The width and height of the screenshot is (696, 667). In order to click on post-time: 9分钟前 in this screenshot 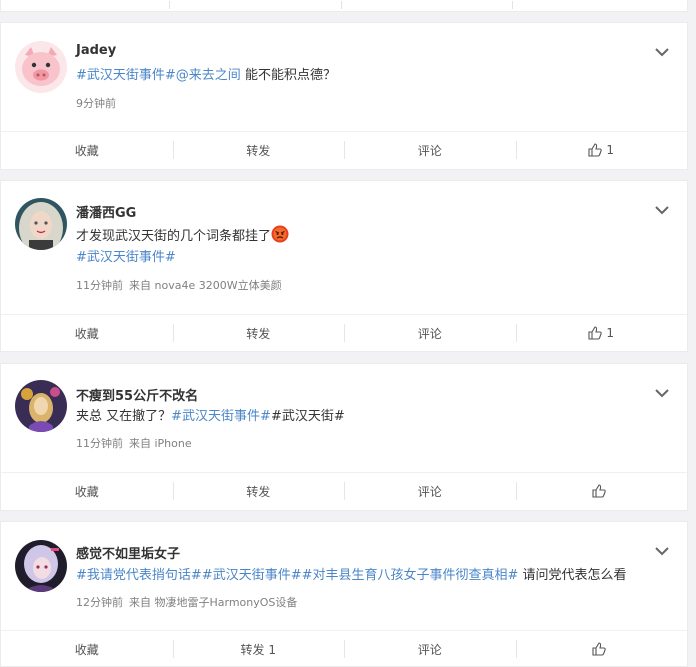, I will do `click(96, 103)`.